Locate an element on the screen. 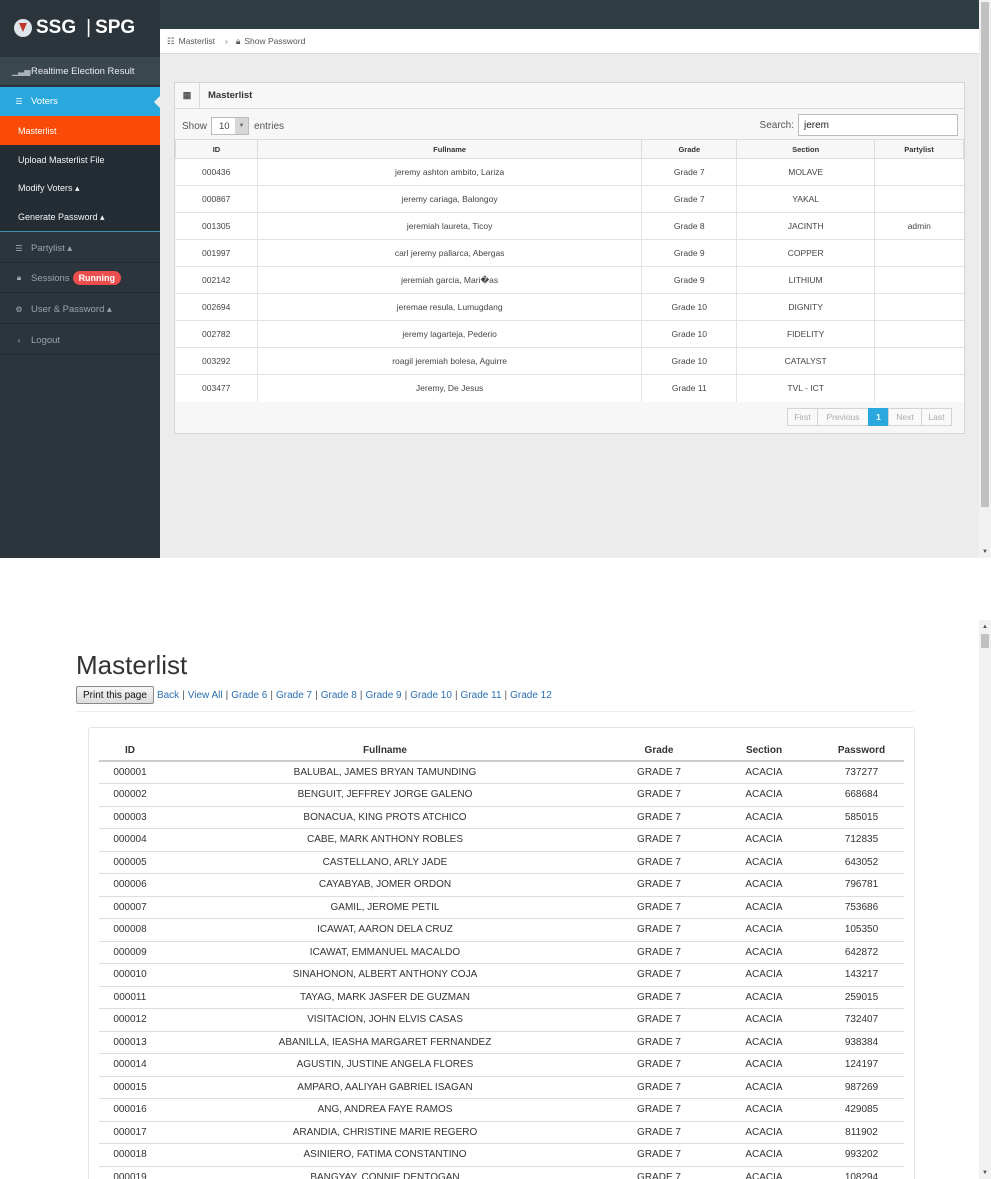 The height and width of the screenshot is (1179, 991). column-header: Partylist is located at coordinates (919, 149).